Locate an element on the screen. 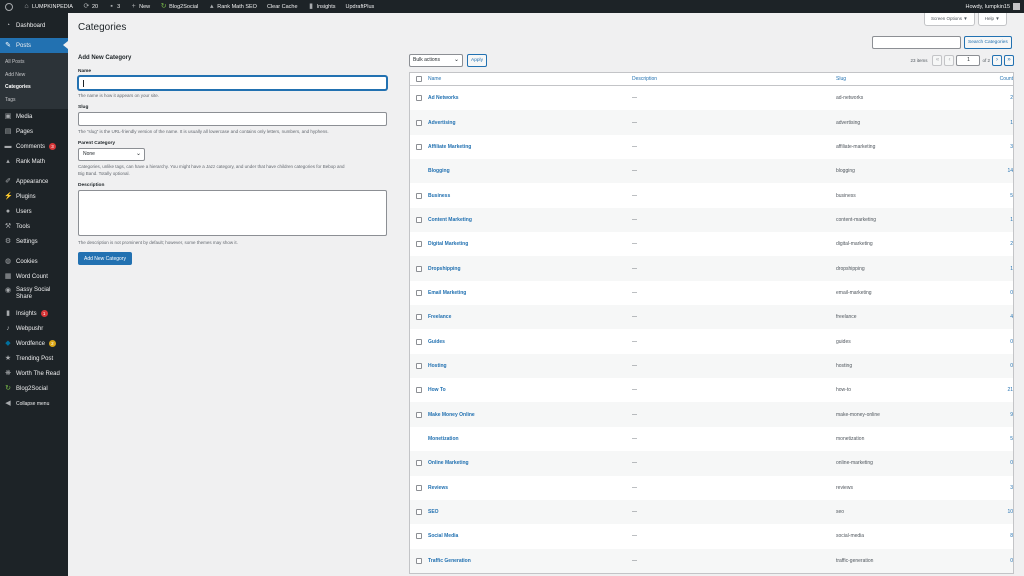  submenu-tags: Tags is located at coordinates (34, 100).